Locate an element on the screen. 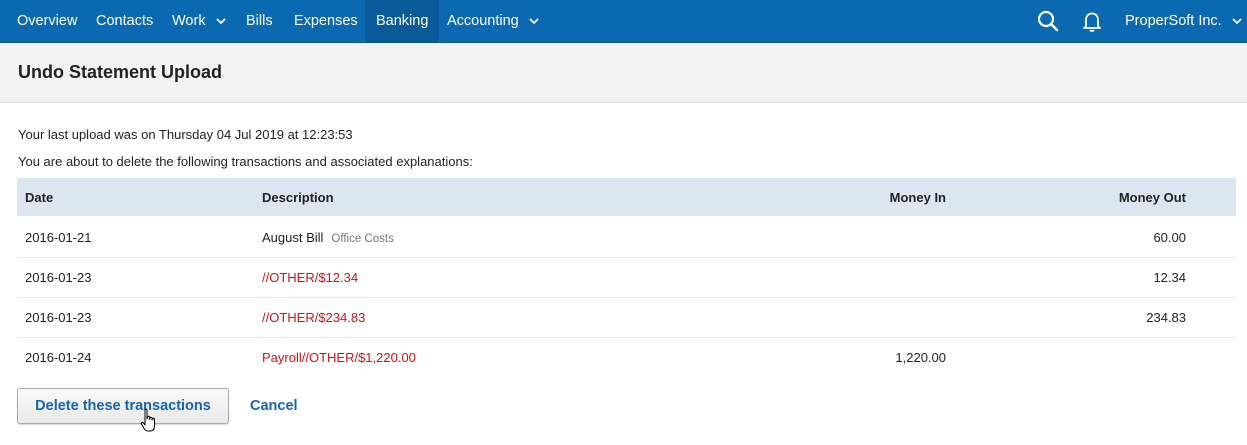 This screenshot has width=1247, height=445. nav-contacts: Contacts is located at coordinates (124, 21).